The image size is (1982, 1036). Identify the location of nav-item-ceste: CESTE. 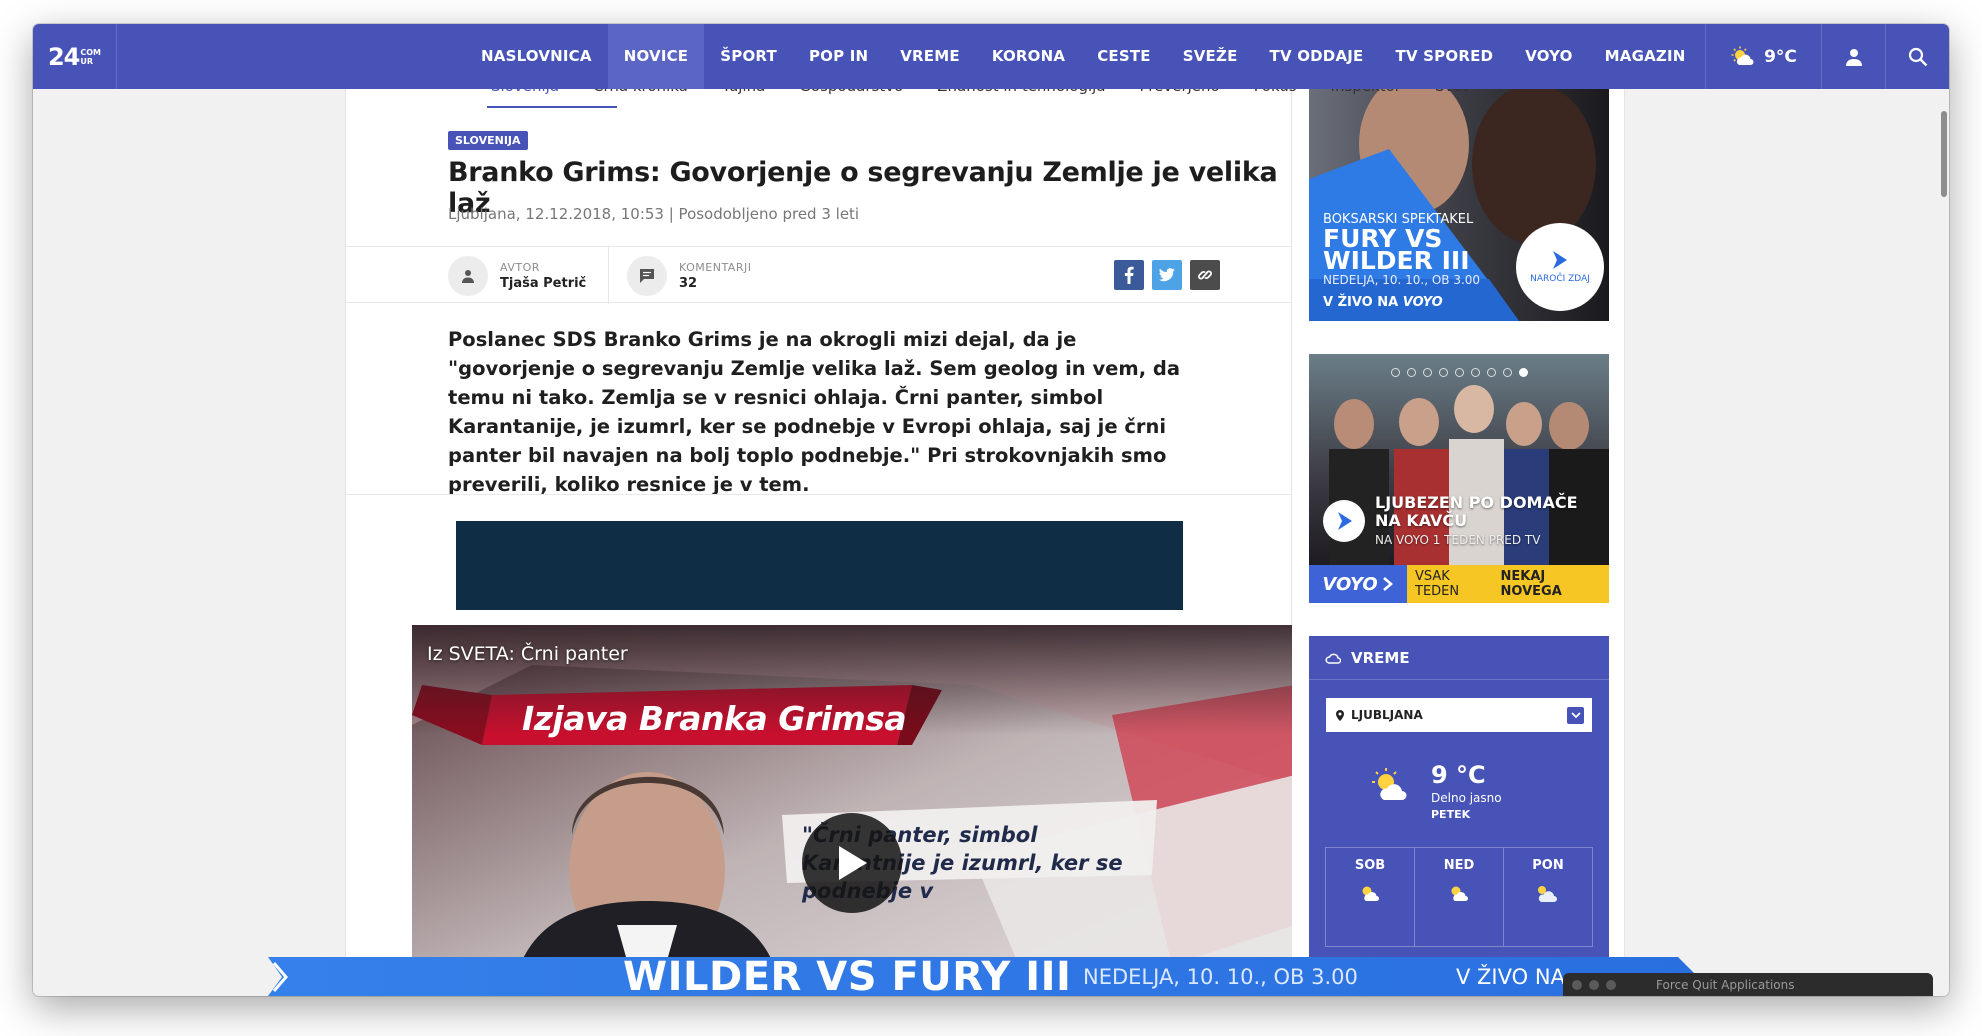
(1124, 56).